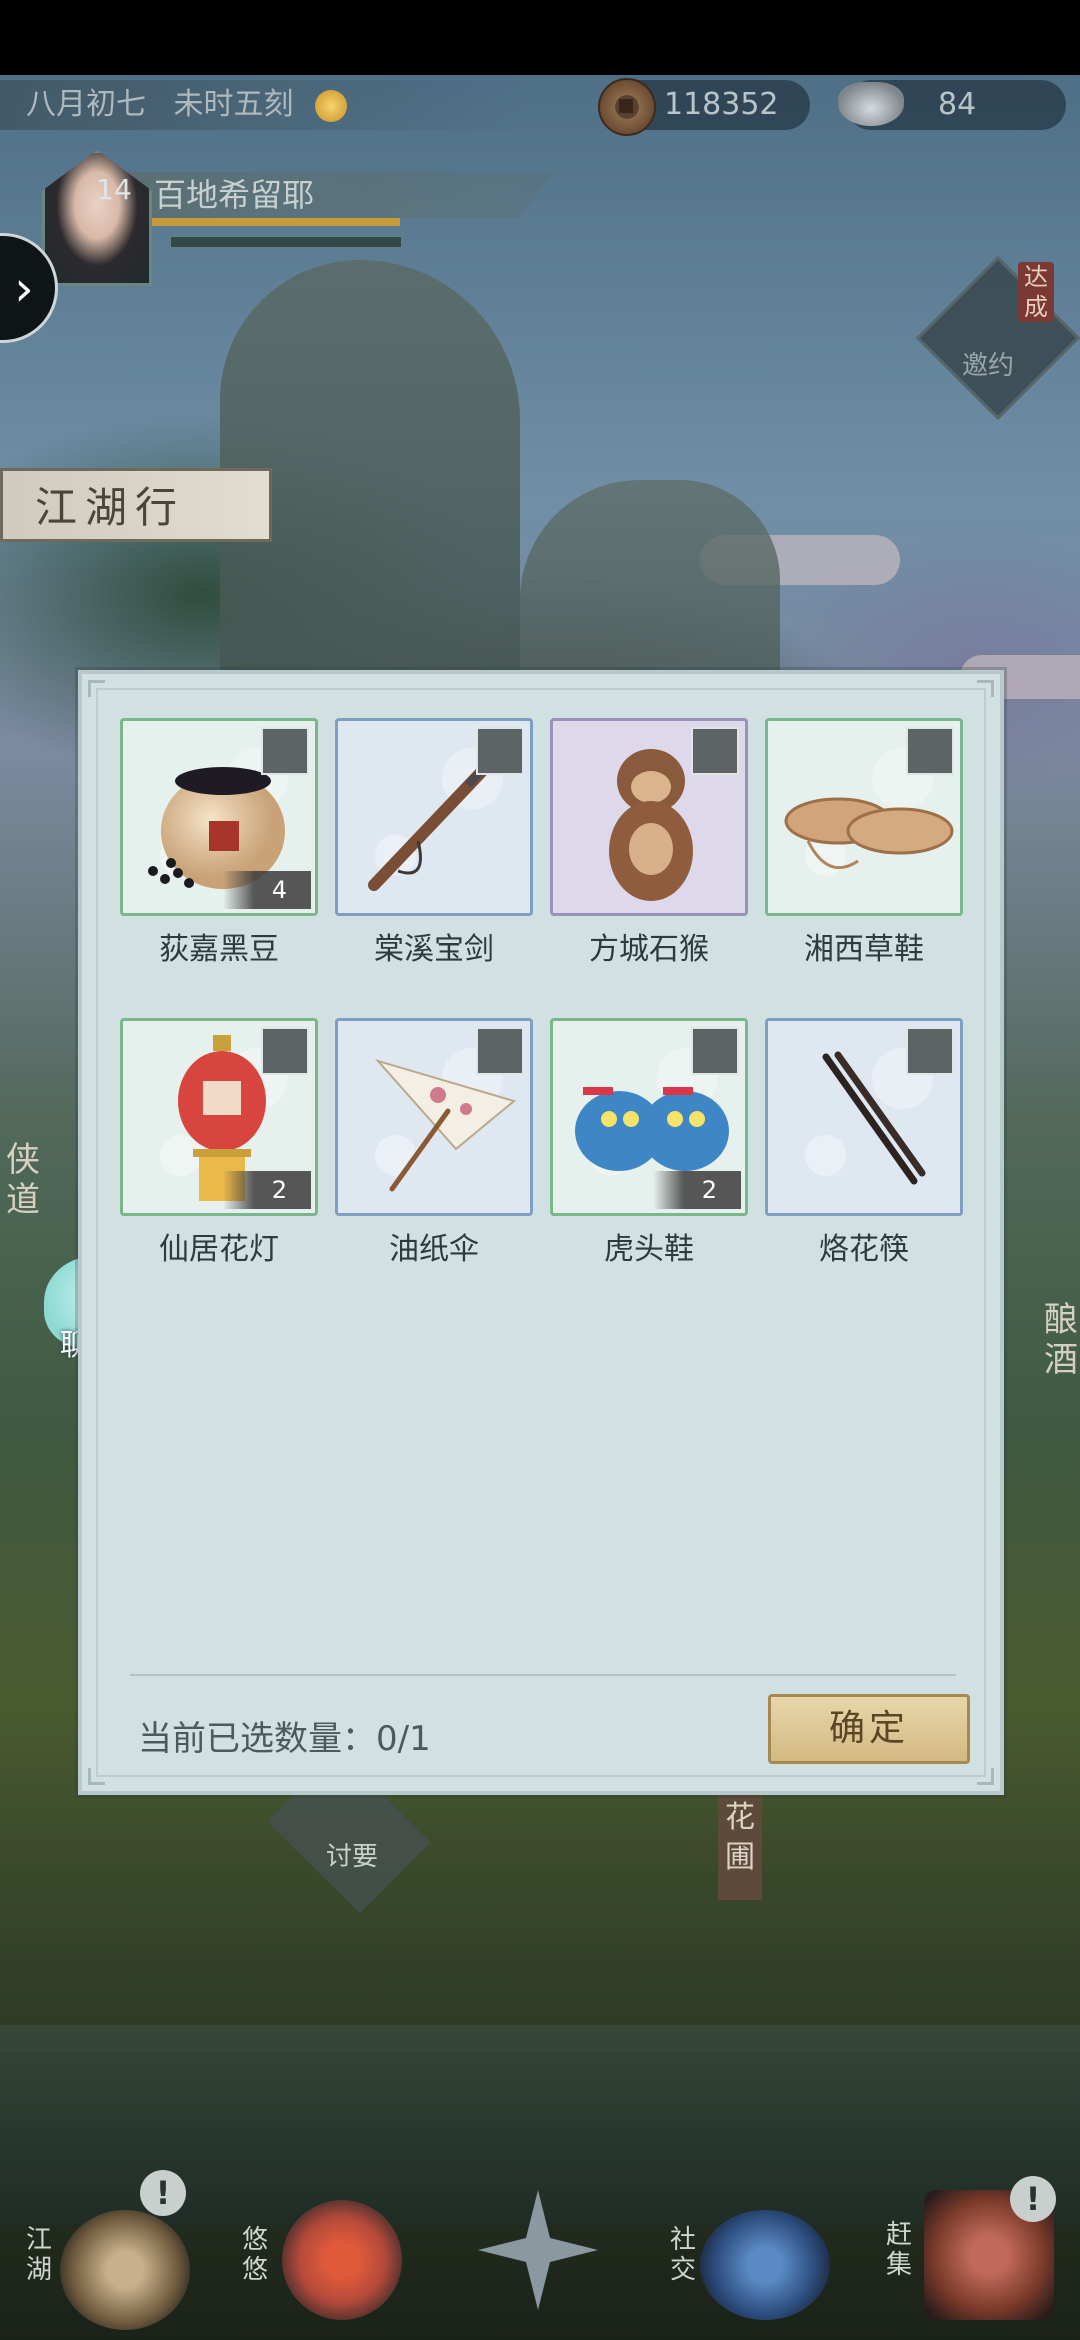  I want to click on player-name-bar: 百地希留耶, so click(332, 195).